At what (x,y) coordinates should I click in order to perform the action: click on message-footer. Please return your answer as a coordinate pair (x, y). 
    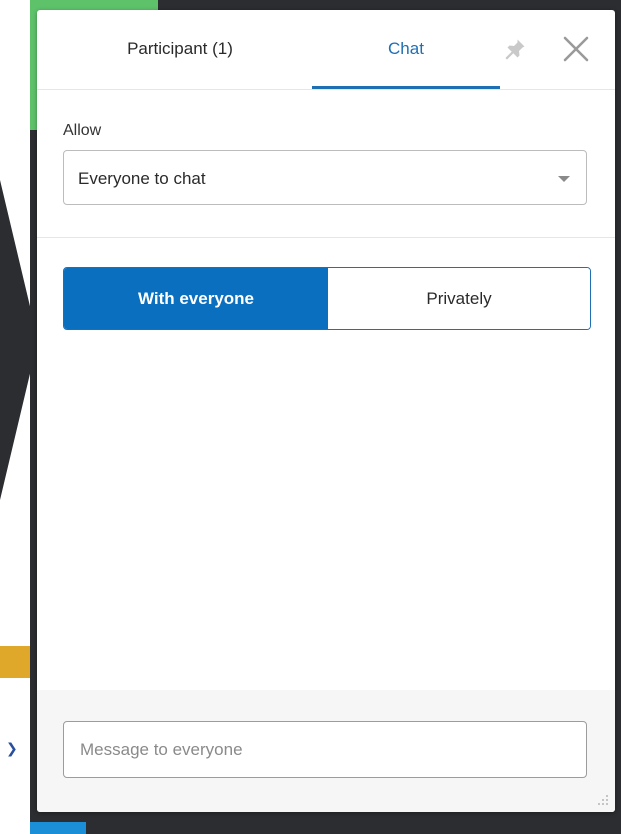
    Looking at the image, I should click on (326, 751).